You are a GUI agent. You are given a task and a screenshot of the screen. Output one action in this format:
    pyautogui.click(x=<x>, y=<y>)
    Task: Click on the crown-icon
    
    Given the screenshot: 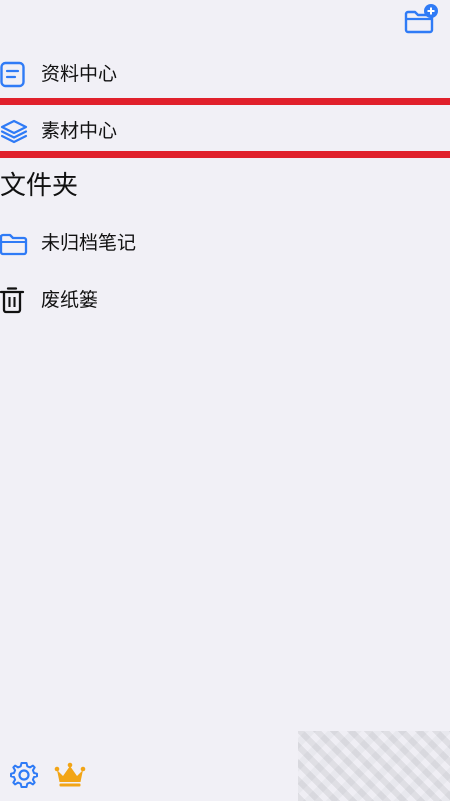 What is the action you would take?
    pyautogui.click(x=70, y=774)
    